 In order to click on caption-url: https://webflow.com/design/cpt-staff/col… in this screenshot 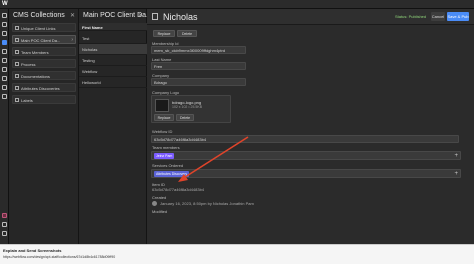, I will do `click(59, 257)`.